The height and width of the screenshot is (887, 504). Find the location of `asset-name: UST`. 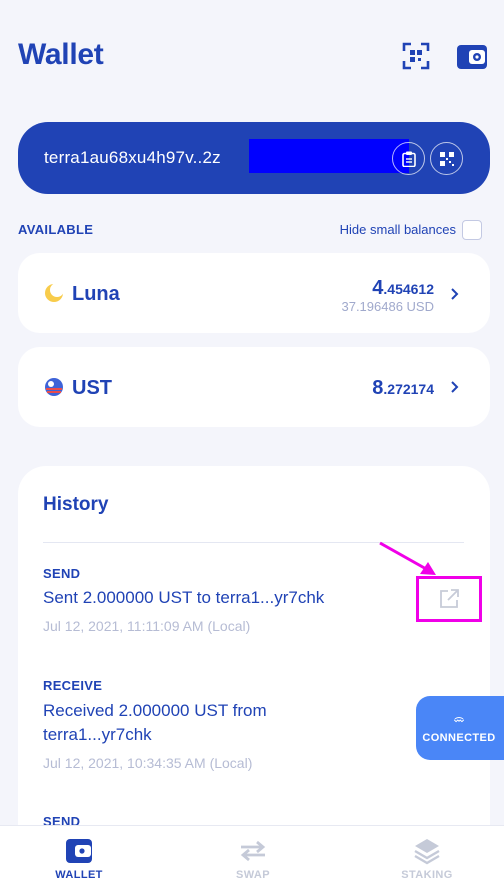

asset-name: UST is located at coordinates (92, 388).